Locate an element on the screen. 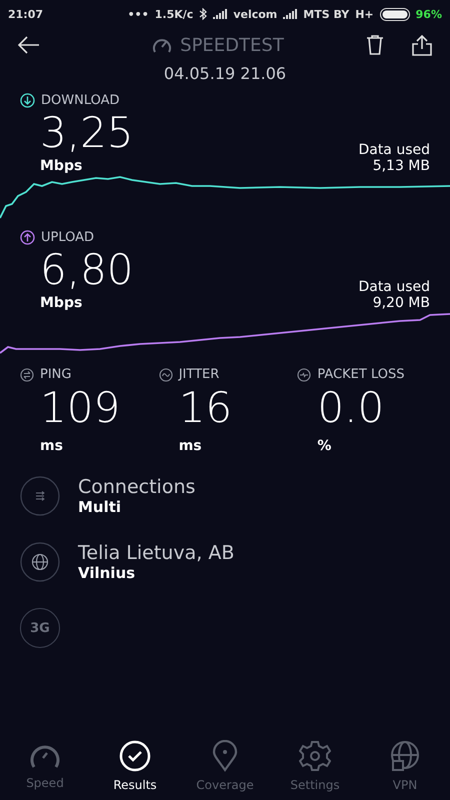 The image size is (450, 800). stat-value: 16 is located at coordinates (205, 408).